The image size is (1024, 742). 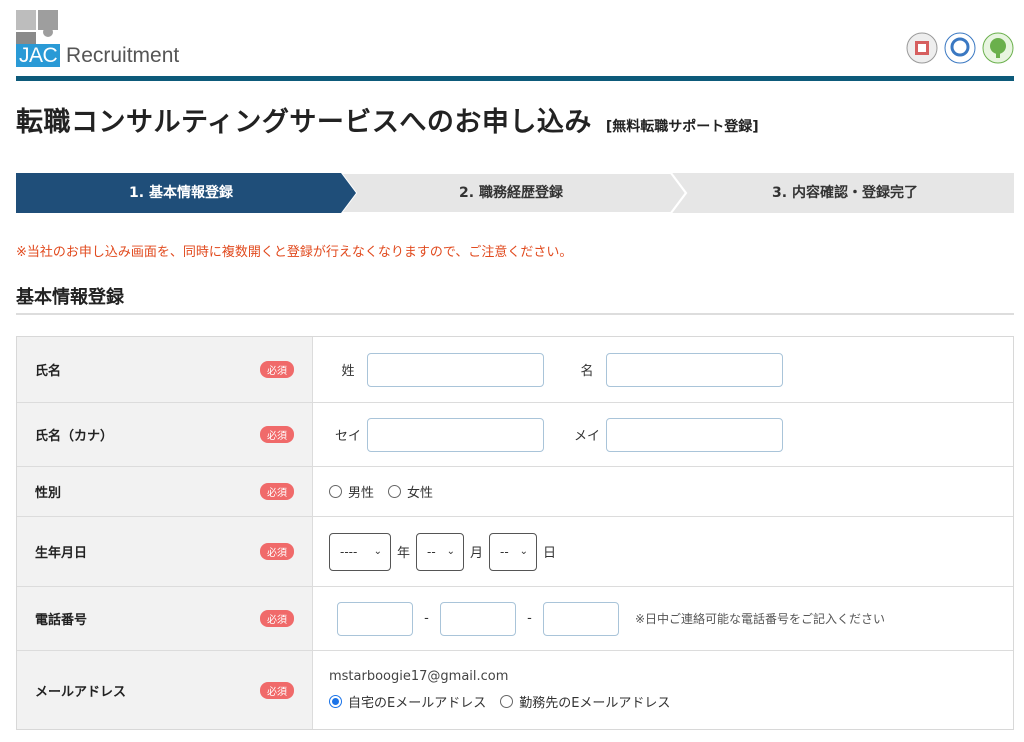 I want to click on email-address: mstarboogie17@gmail.com, so click(x=419, y=676).